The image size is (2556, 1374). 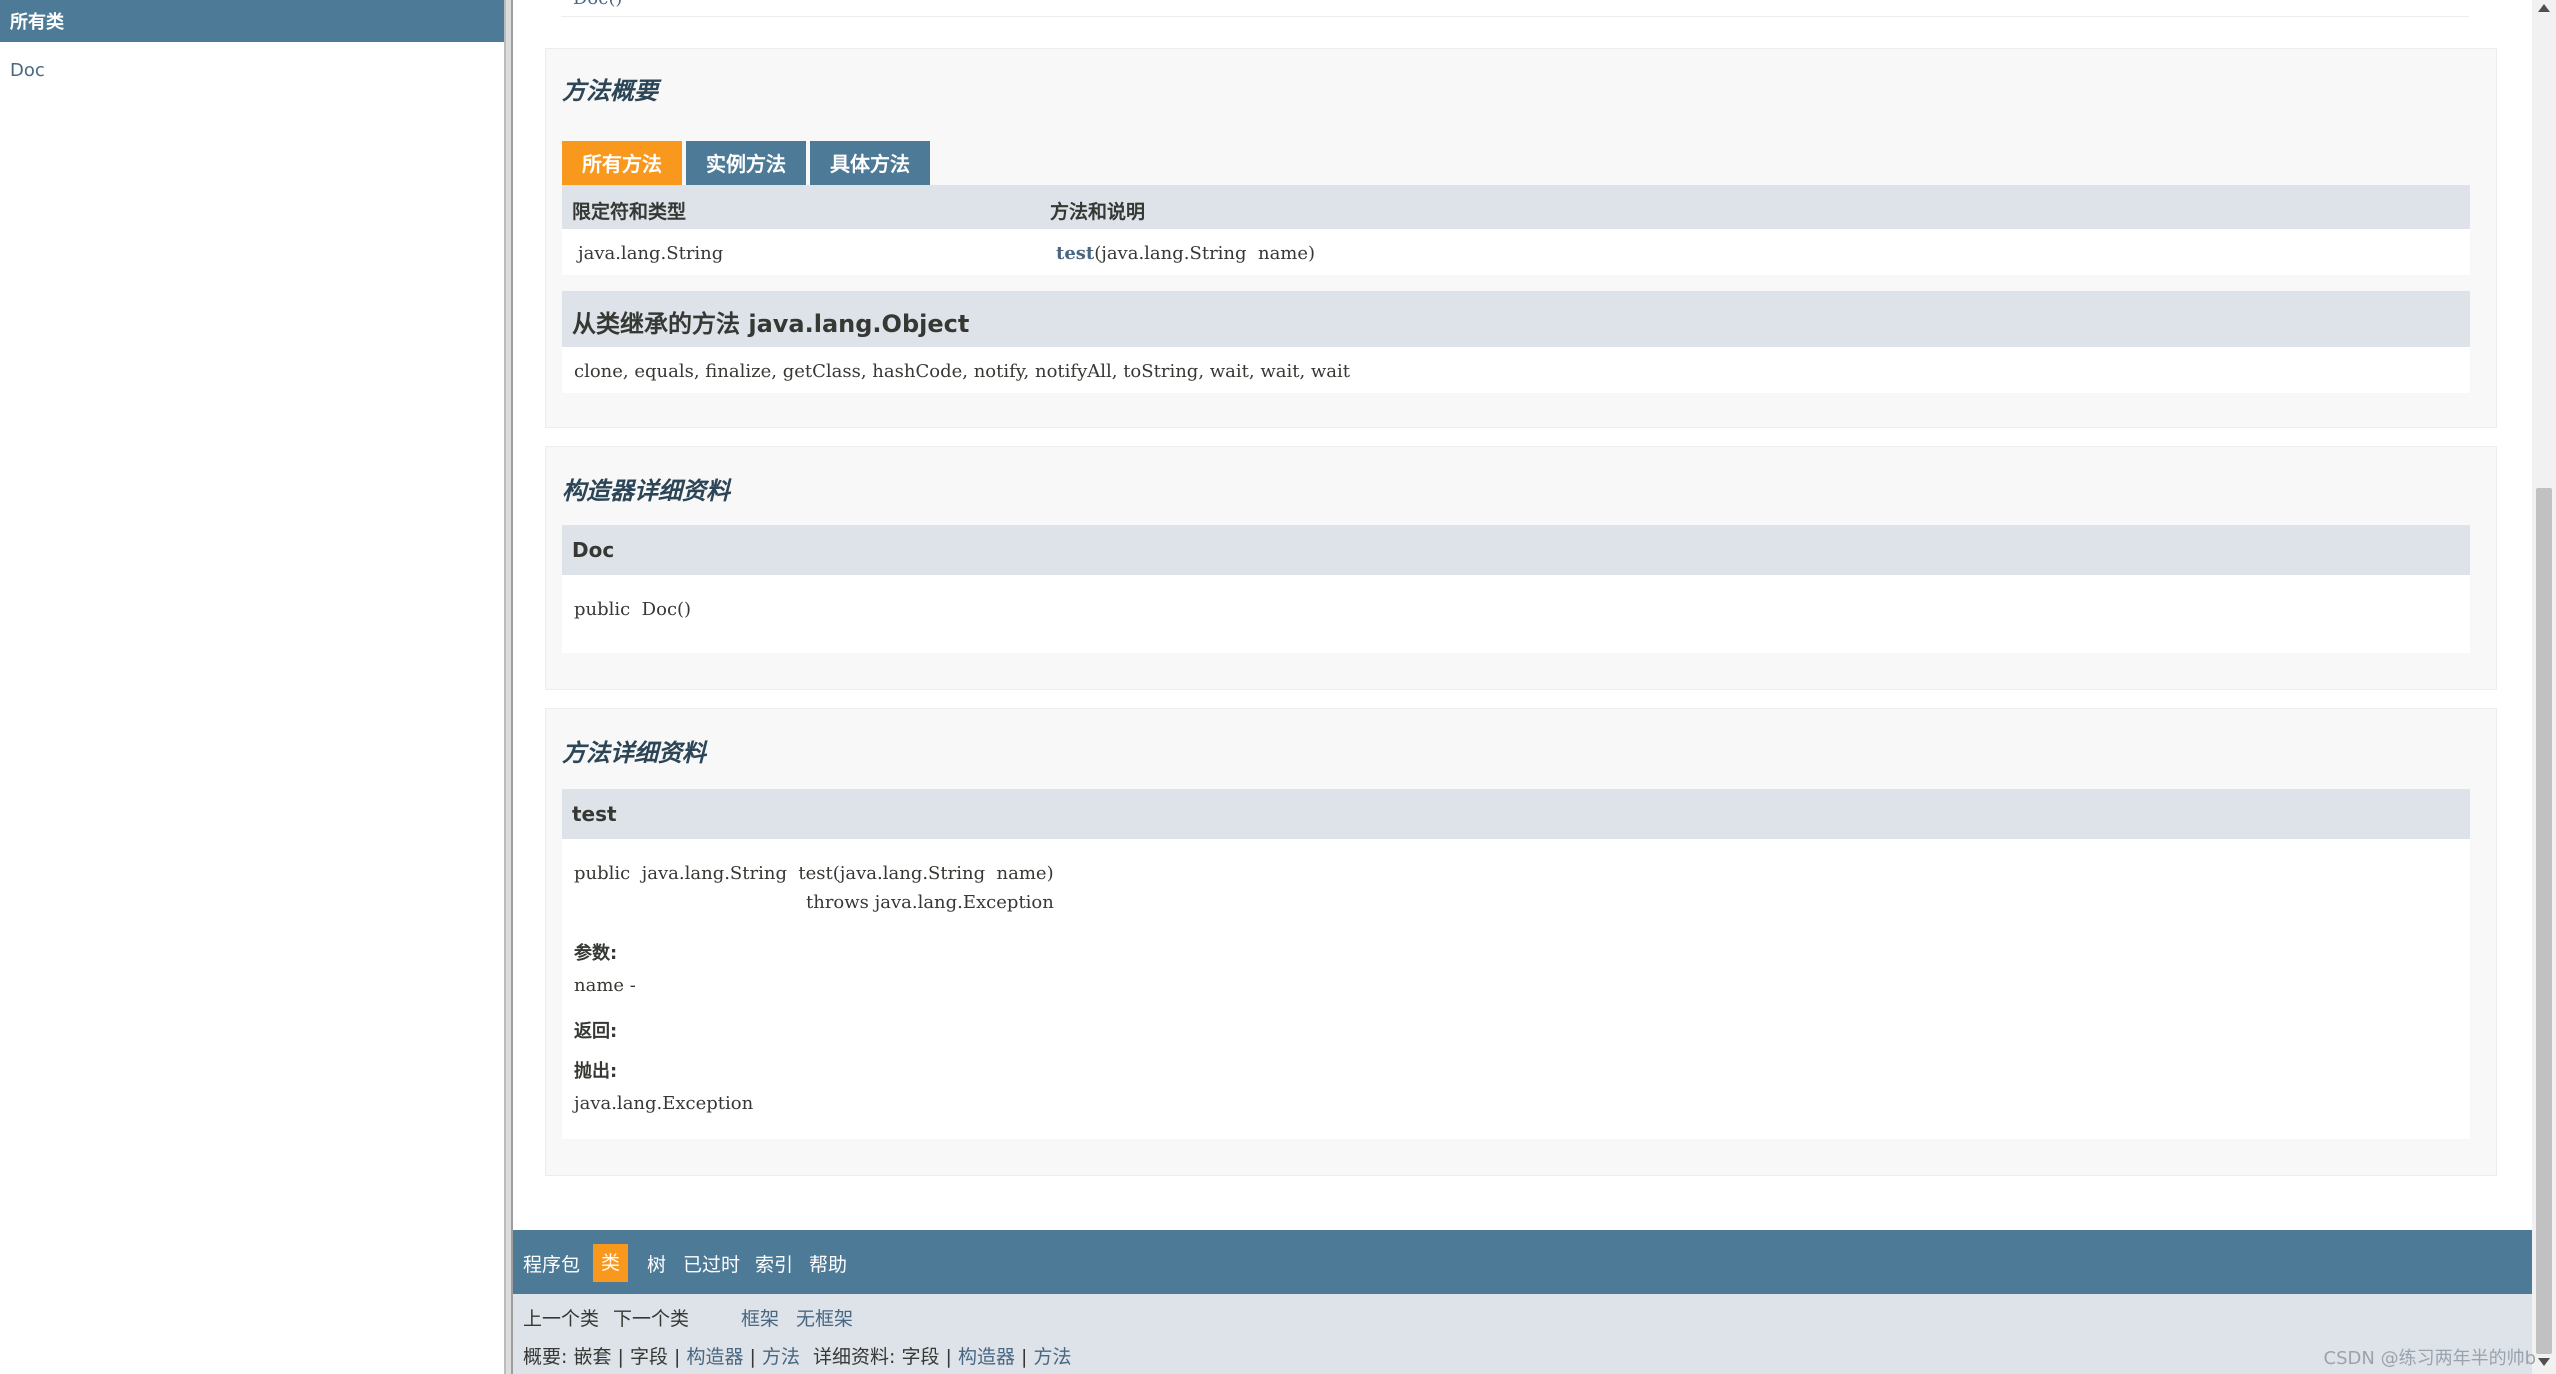 What do you see at coordinates (746, 163) in the screenshot?
I see `tab-instance-methods: 实例方法` at bounding box center [746, 163].